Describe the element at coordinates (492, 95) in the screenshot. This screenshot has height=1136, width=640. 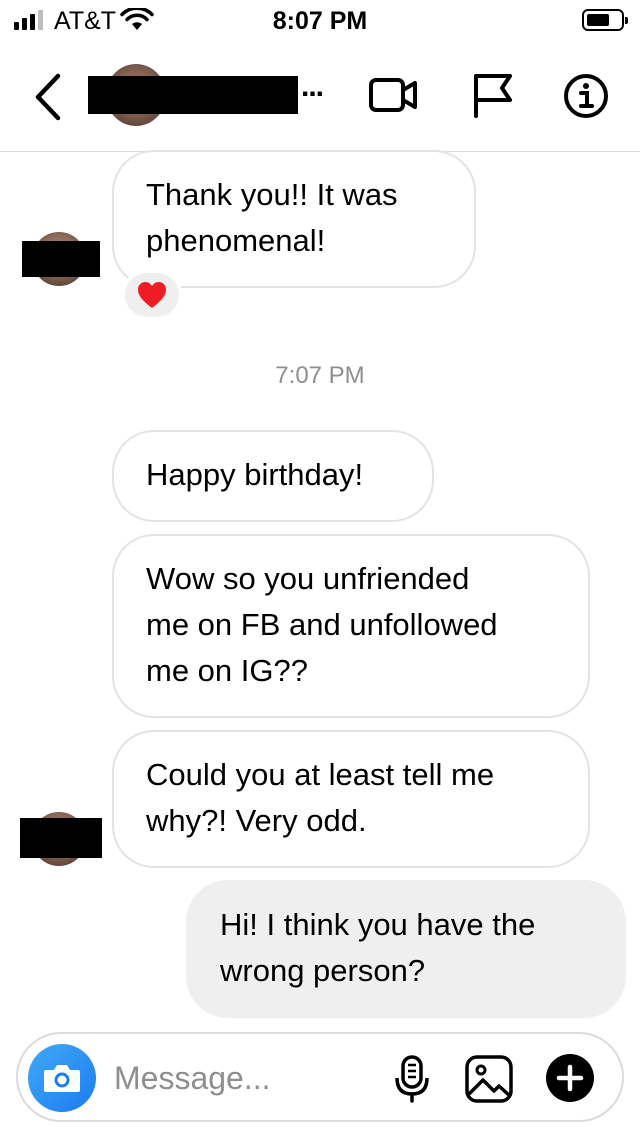
I see `flag-icon` at that location.